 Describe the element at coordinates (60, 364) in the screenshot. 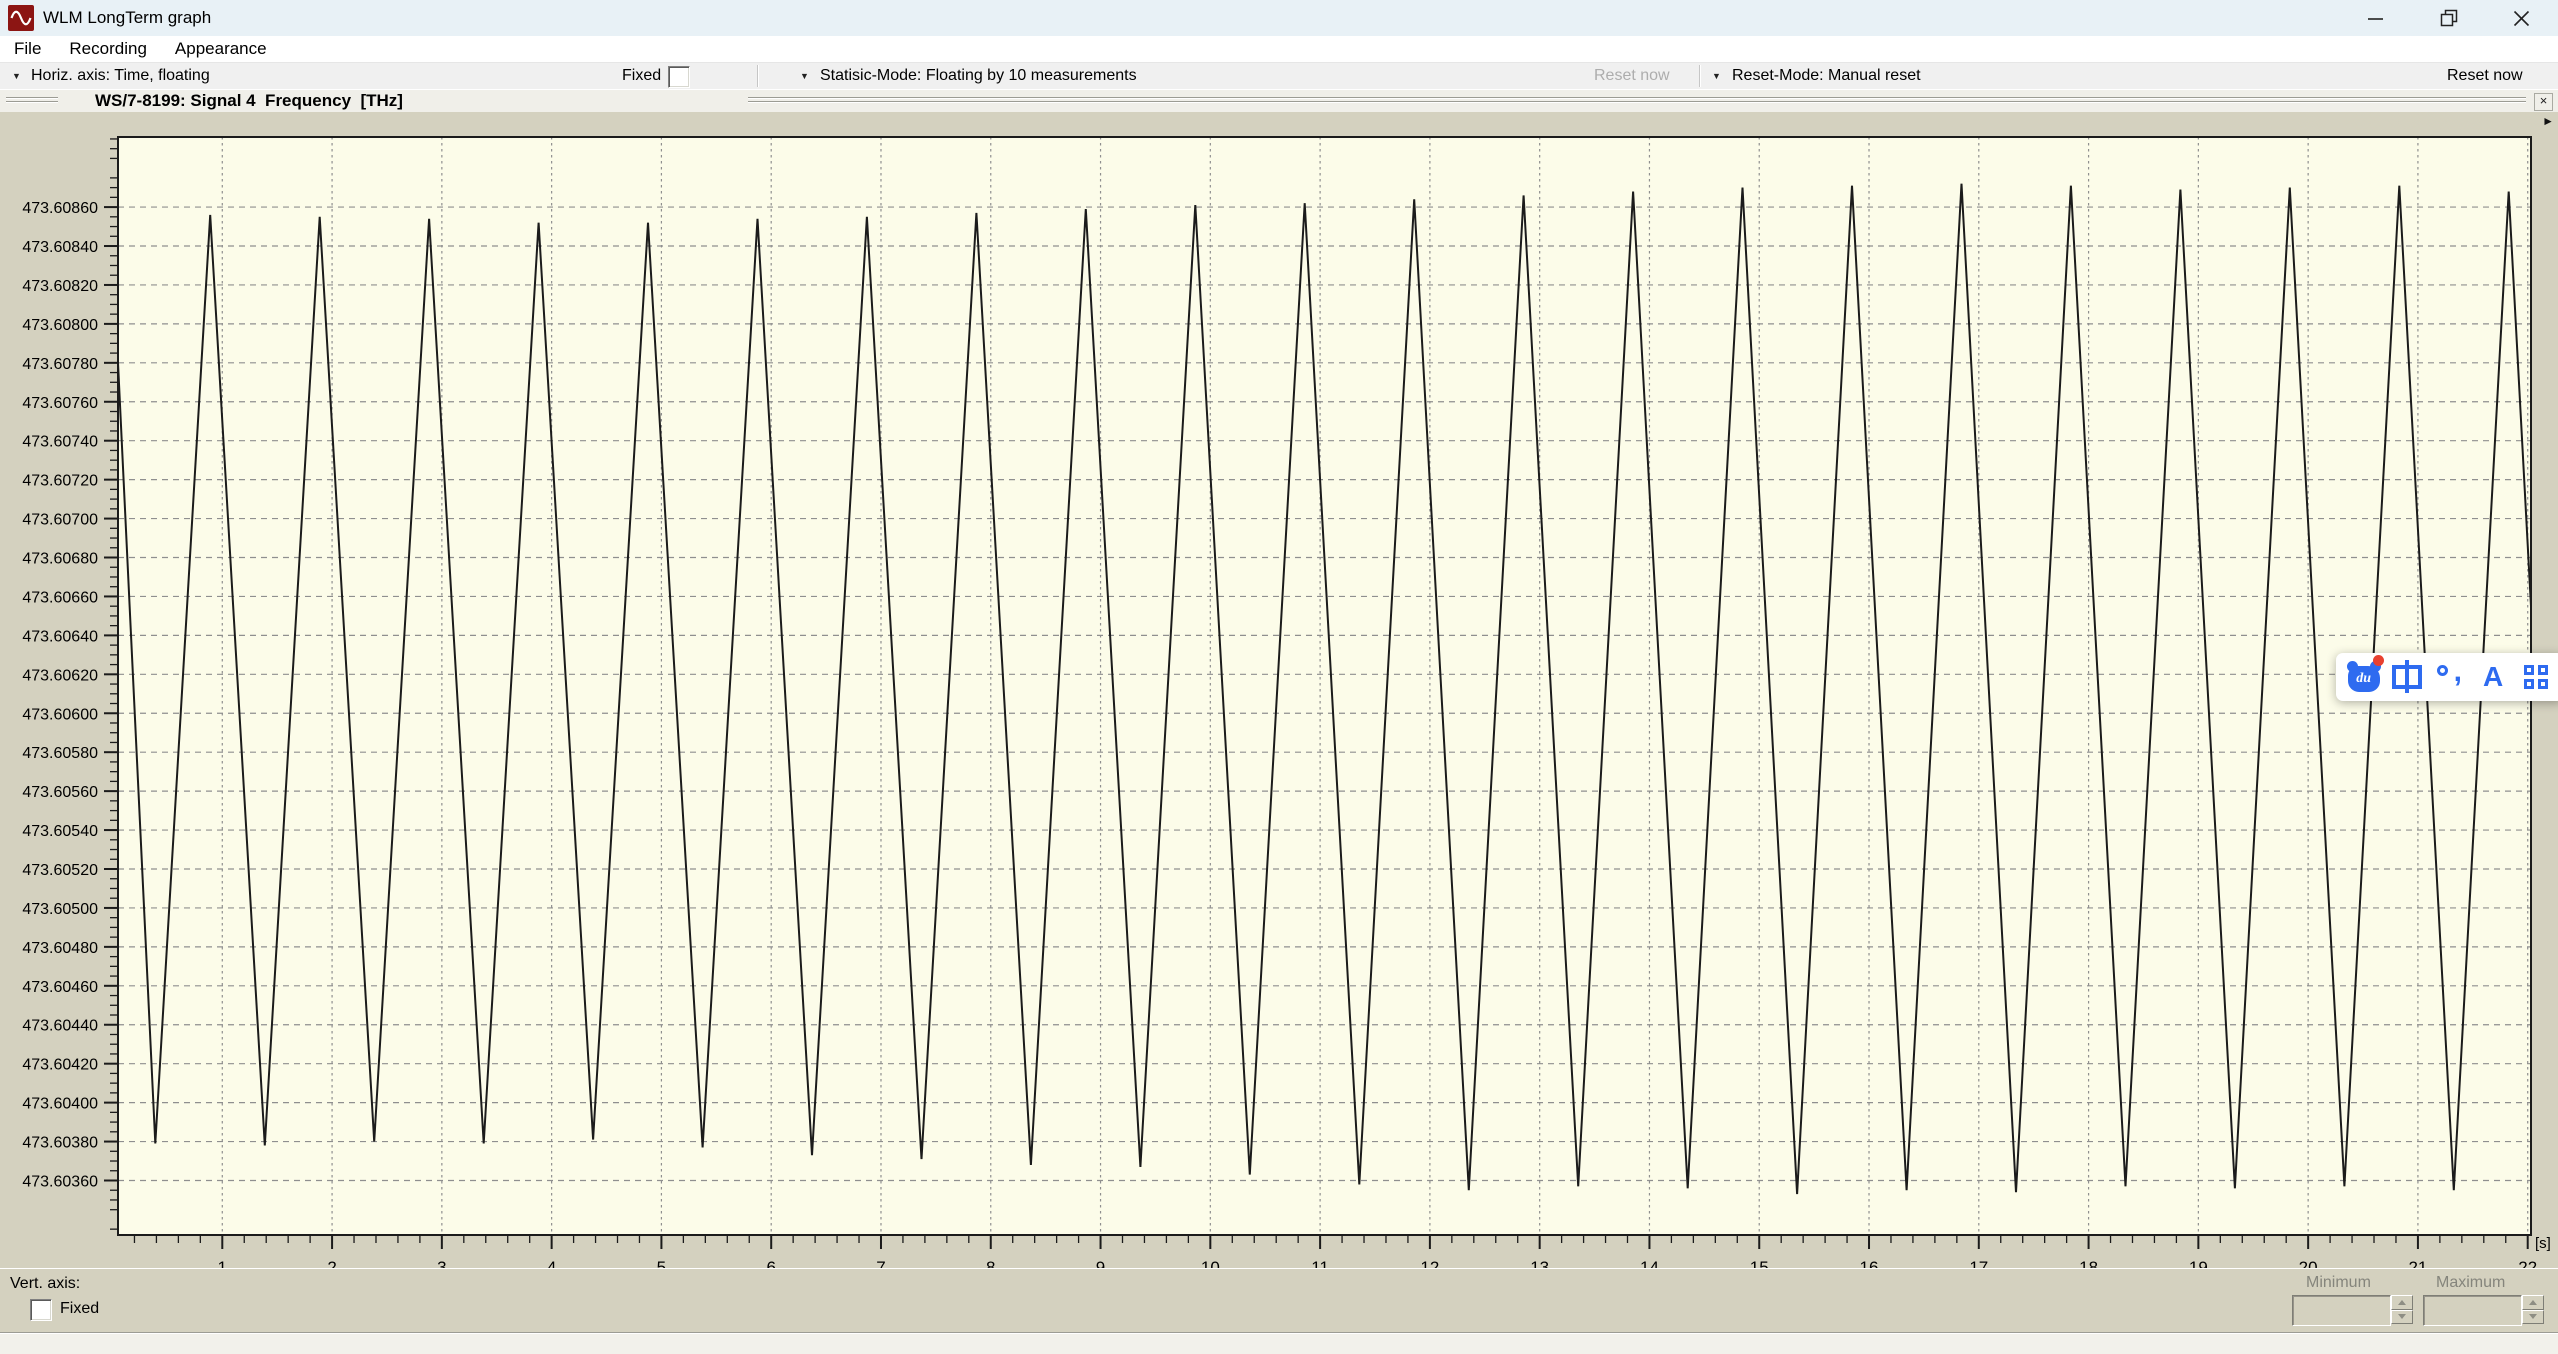

I see `svg-text: 473.60780` at that location.